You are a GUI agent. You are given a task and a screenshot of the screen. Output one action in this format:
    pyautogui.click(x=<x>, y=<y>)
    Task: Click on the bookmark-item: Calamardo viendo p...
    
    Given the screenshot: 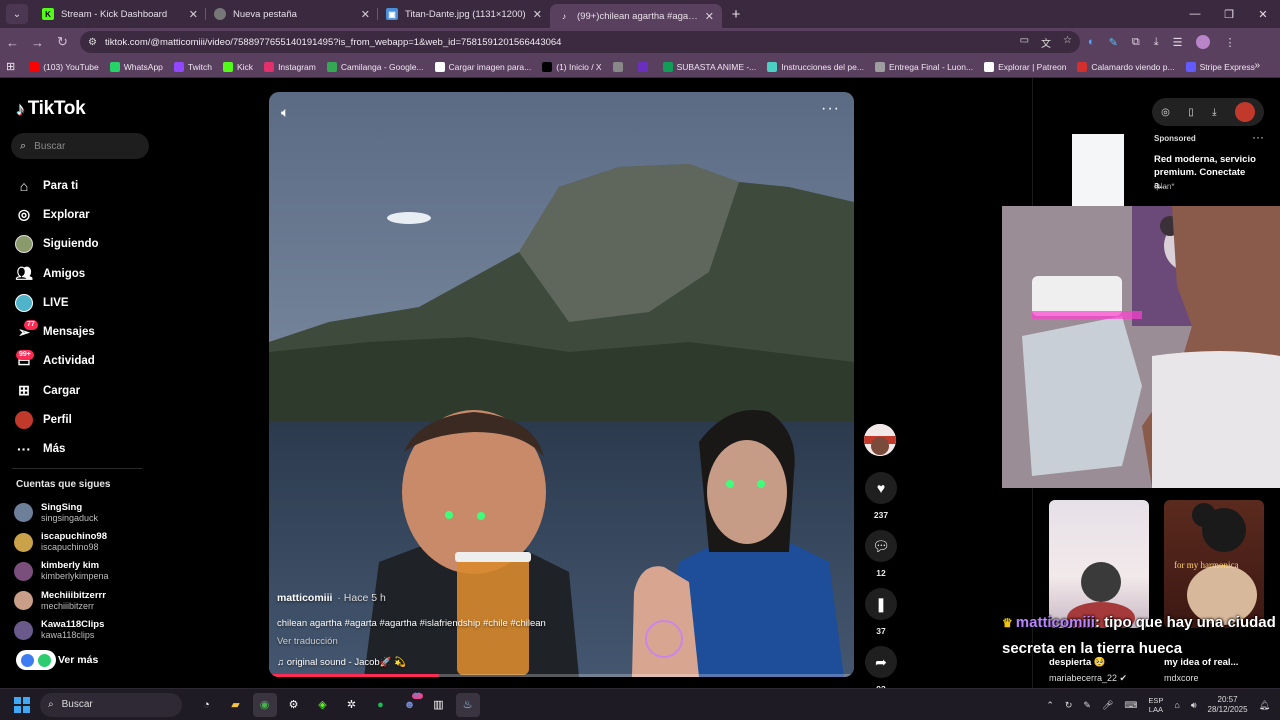 What is the action you would take?
    pyautogui.click(x=1126, y=66)
    